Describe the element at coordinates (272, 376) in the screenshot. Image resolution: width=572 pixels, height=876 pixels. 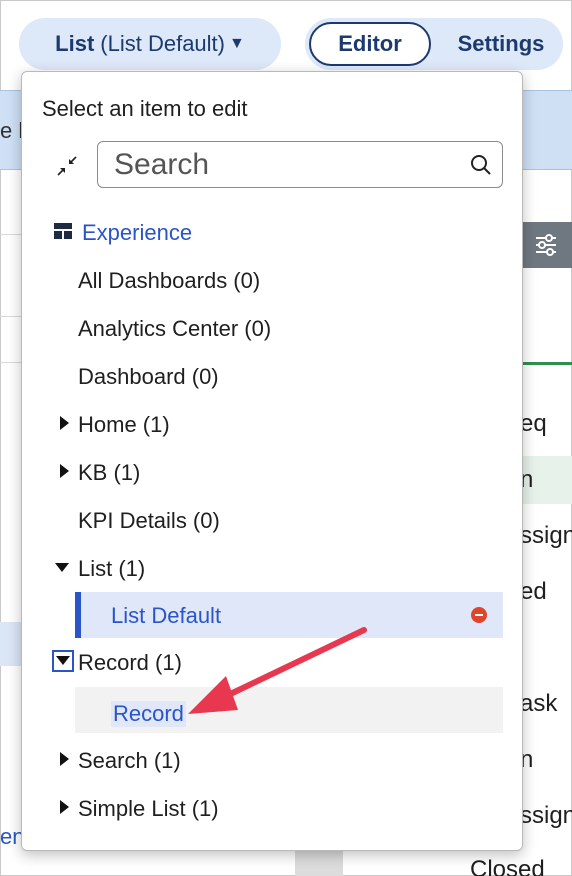
I see `tree-item-dashboard: Dashboard (0)` at that location.